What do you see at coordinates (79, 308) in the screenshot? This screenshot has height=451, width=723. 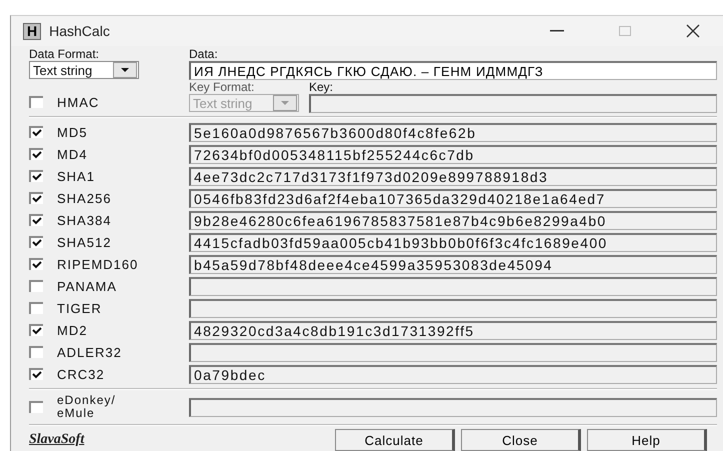 I see `algorithm-label: TIGER` at bounding box center [79, 308].